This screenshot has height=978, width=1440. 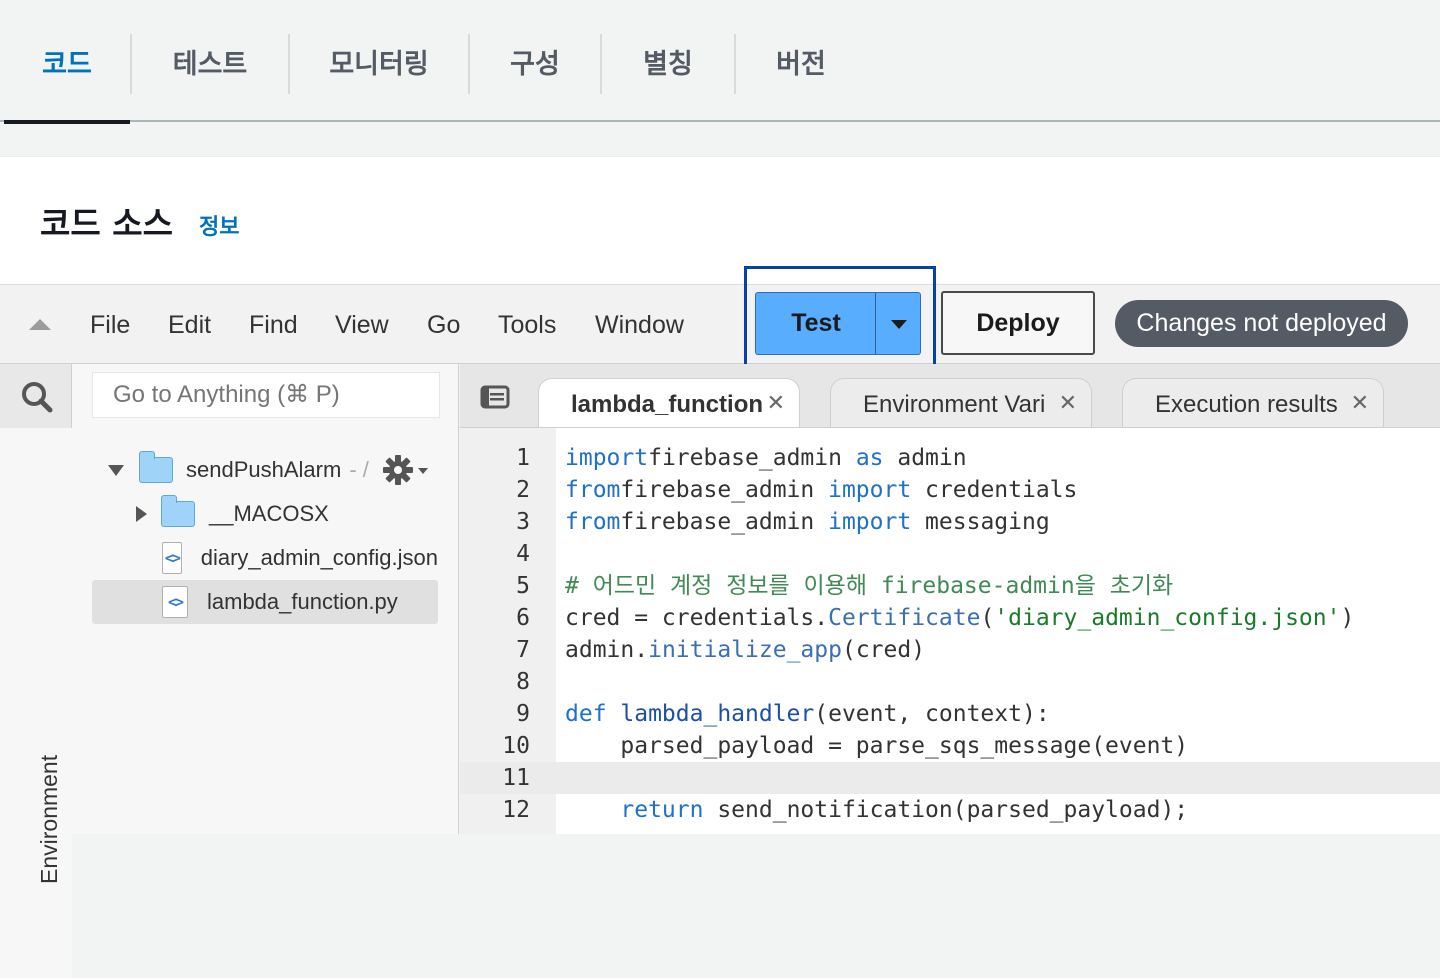 I want to click on code-token: return, so click(x=662, y=810).